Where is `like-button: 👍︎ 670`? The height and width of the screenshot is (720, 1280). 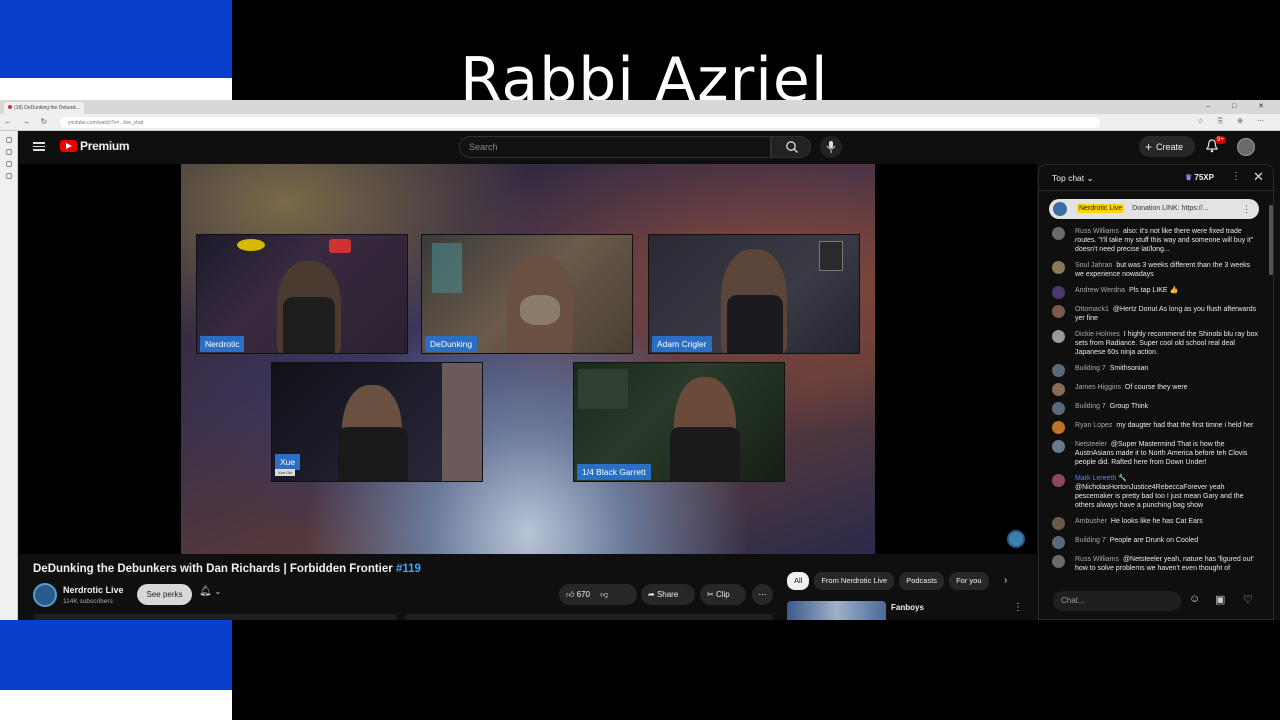
like-button: 👍︎ 670 is located at coordinates (578, 594).